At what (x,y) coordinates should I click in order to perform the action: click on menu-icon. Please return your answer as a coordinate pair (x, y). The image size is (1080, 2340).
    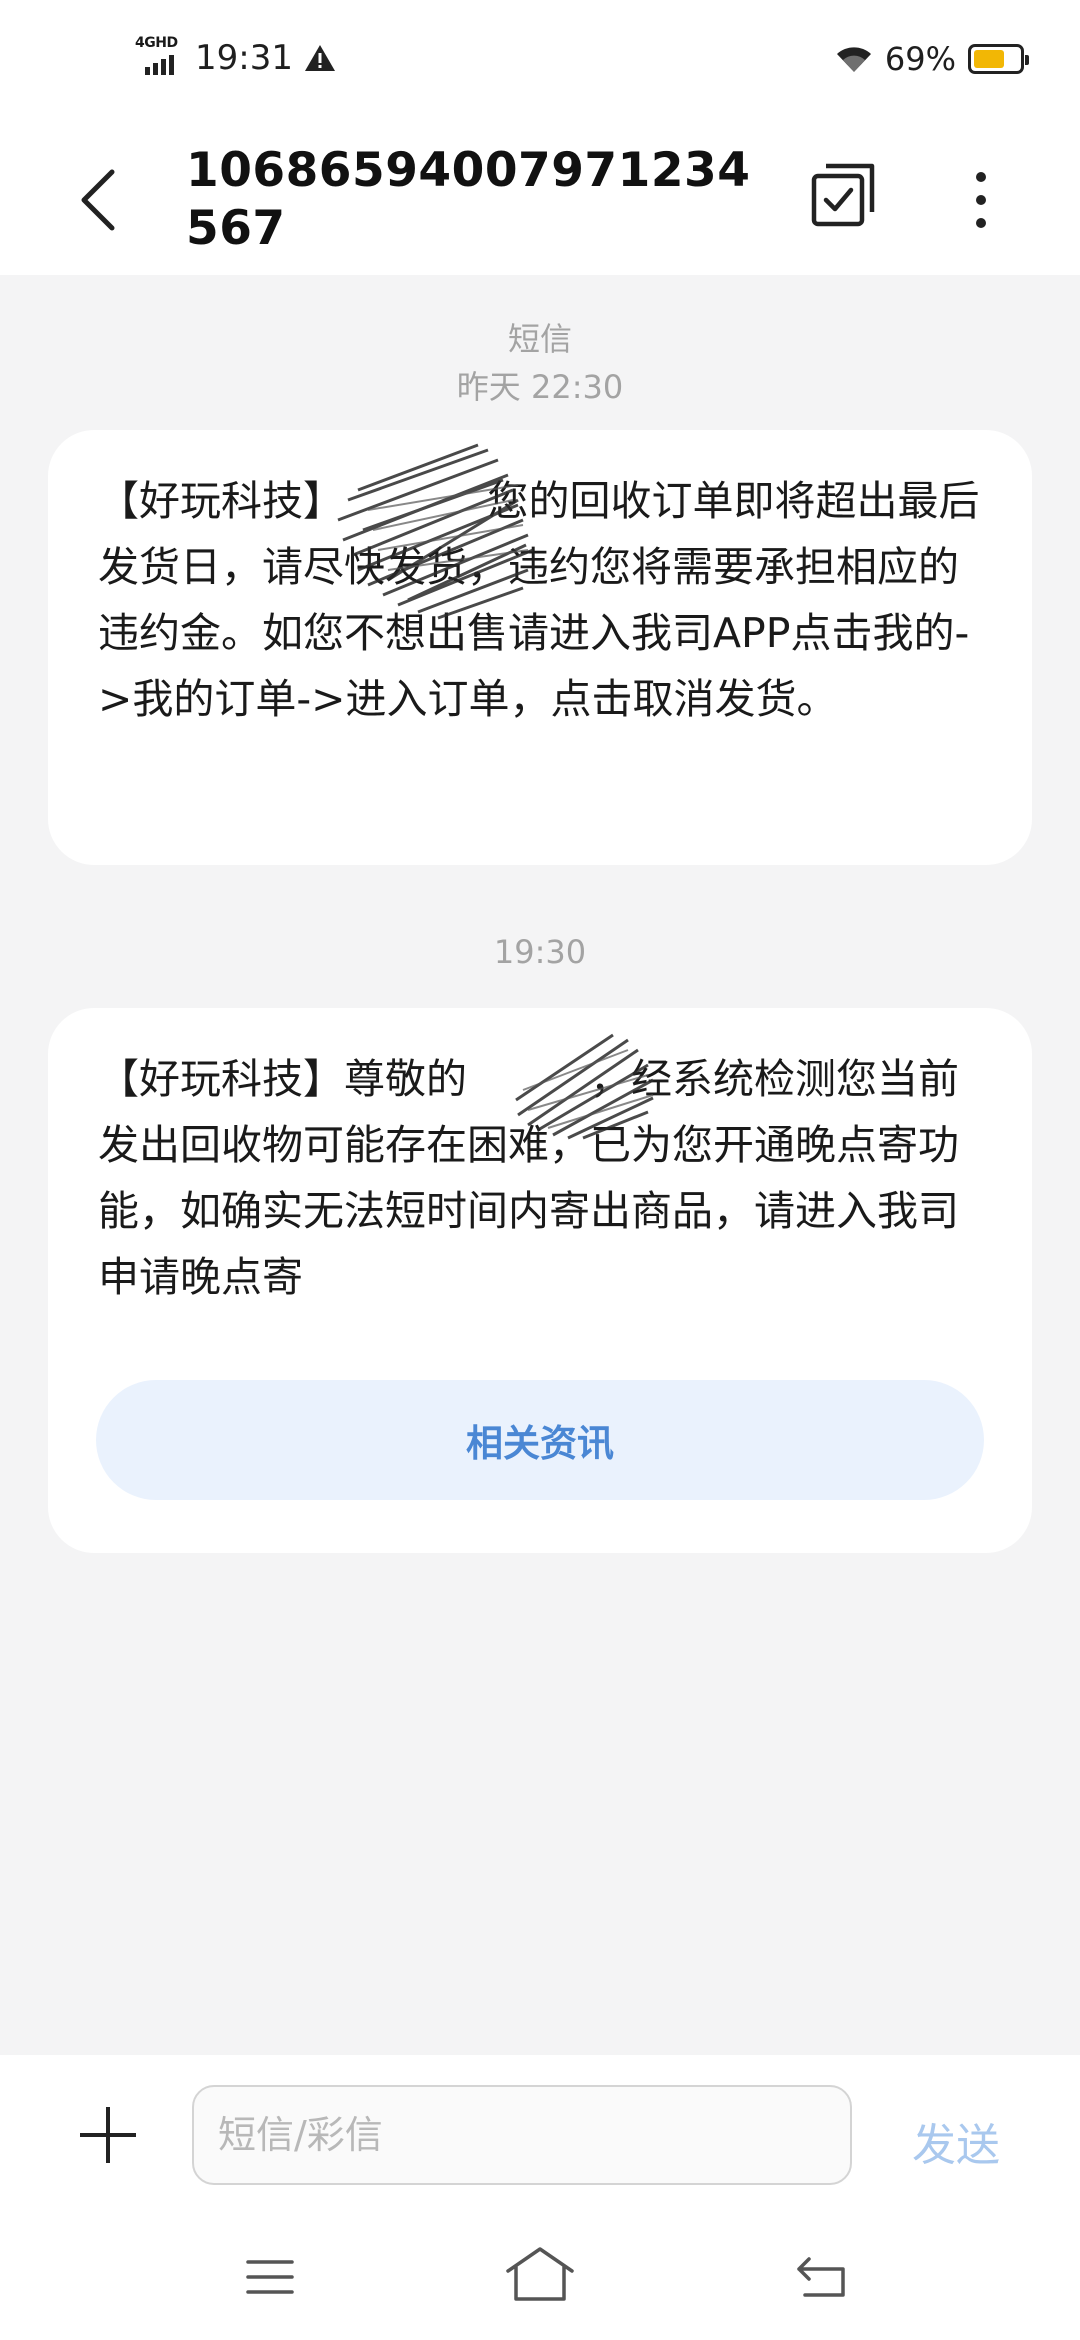
    Looking at the image, I should click on (270, 2277).